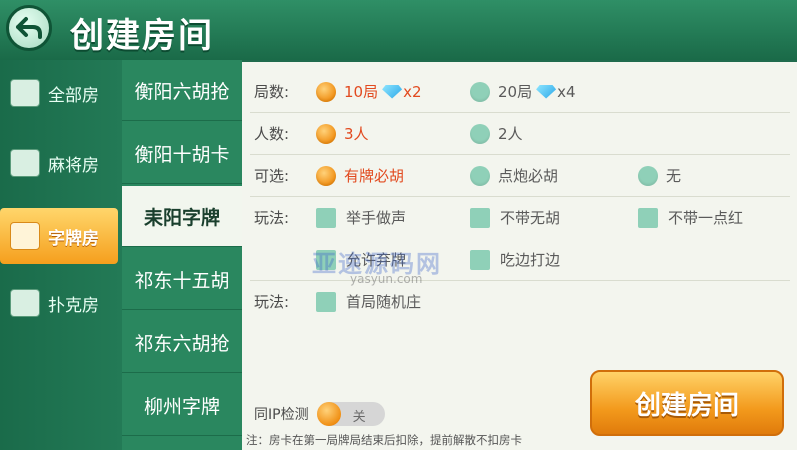 The height and width of the screenshot is (450, 797). I want to click on zipai-card-icon, so click(25, 236).